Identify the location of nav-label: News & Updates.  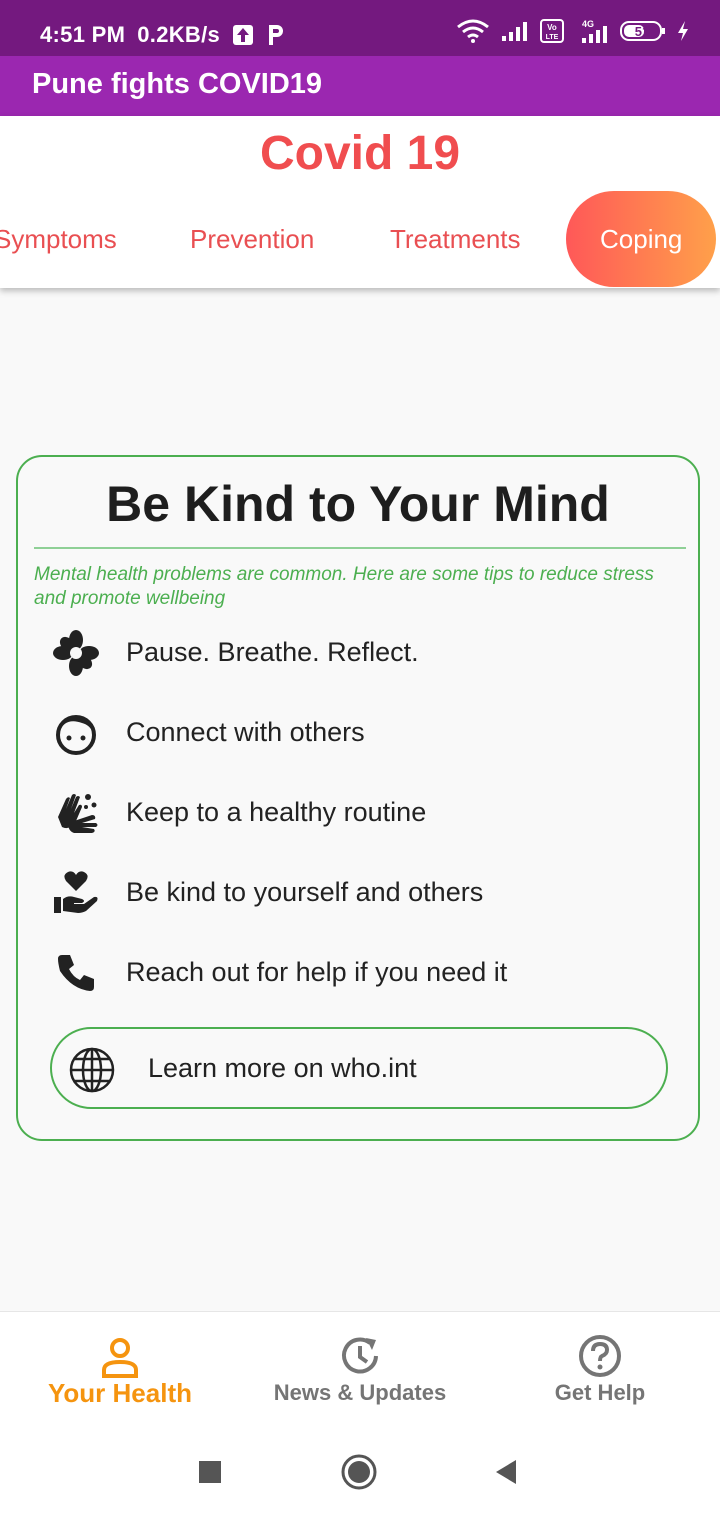
(360, 1392).